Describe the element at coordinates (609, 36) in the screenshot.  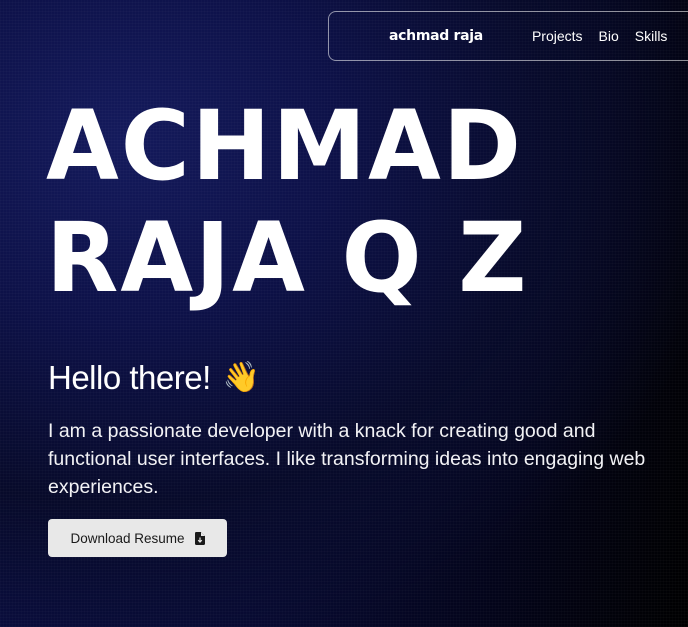
I see `nav-link-bio: Bio` at that location.